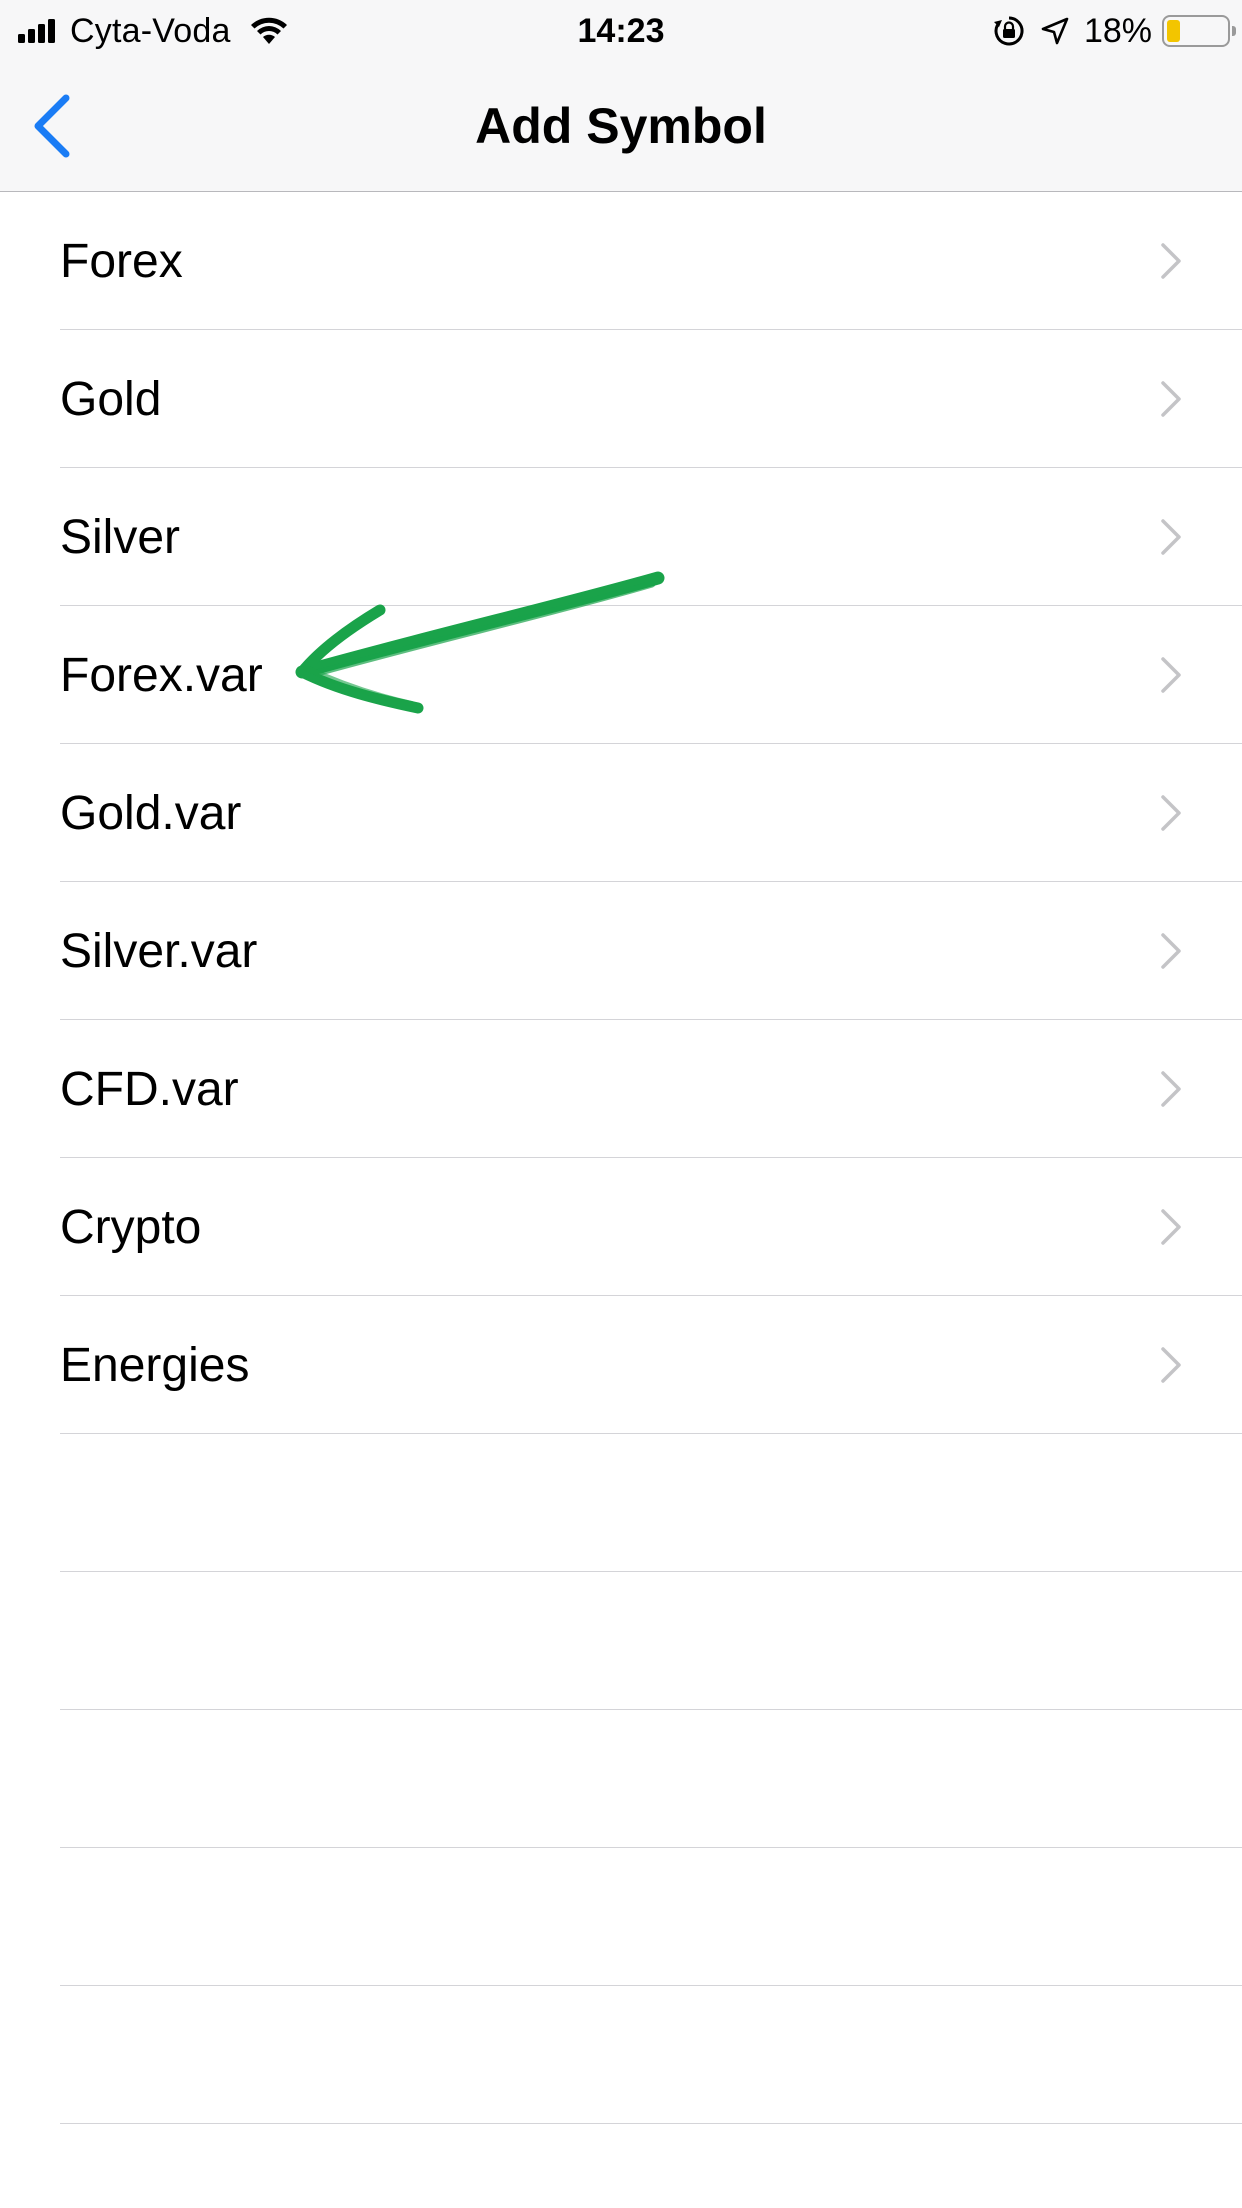  I want to click on status-right: 18%, so click(1114, 31).